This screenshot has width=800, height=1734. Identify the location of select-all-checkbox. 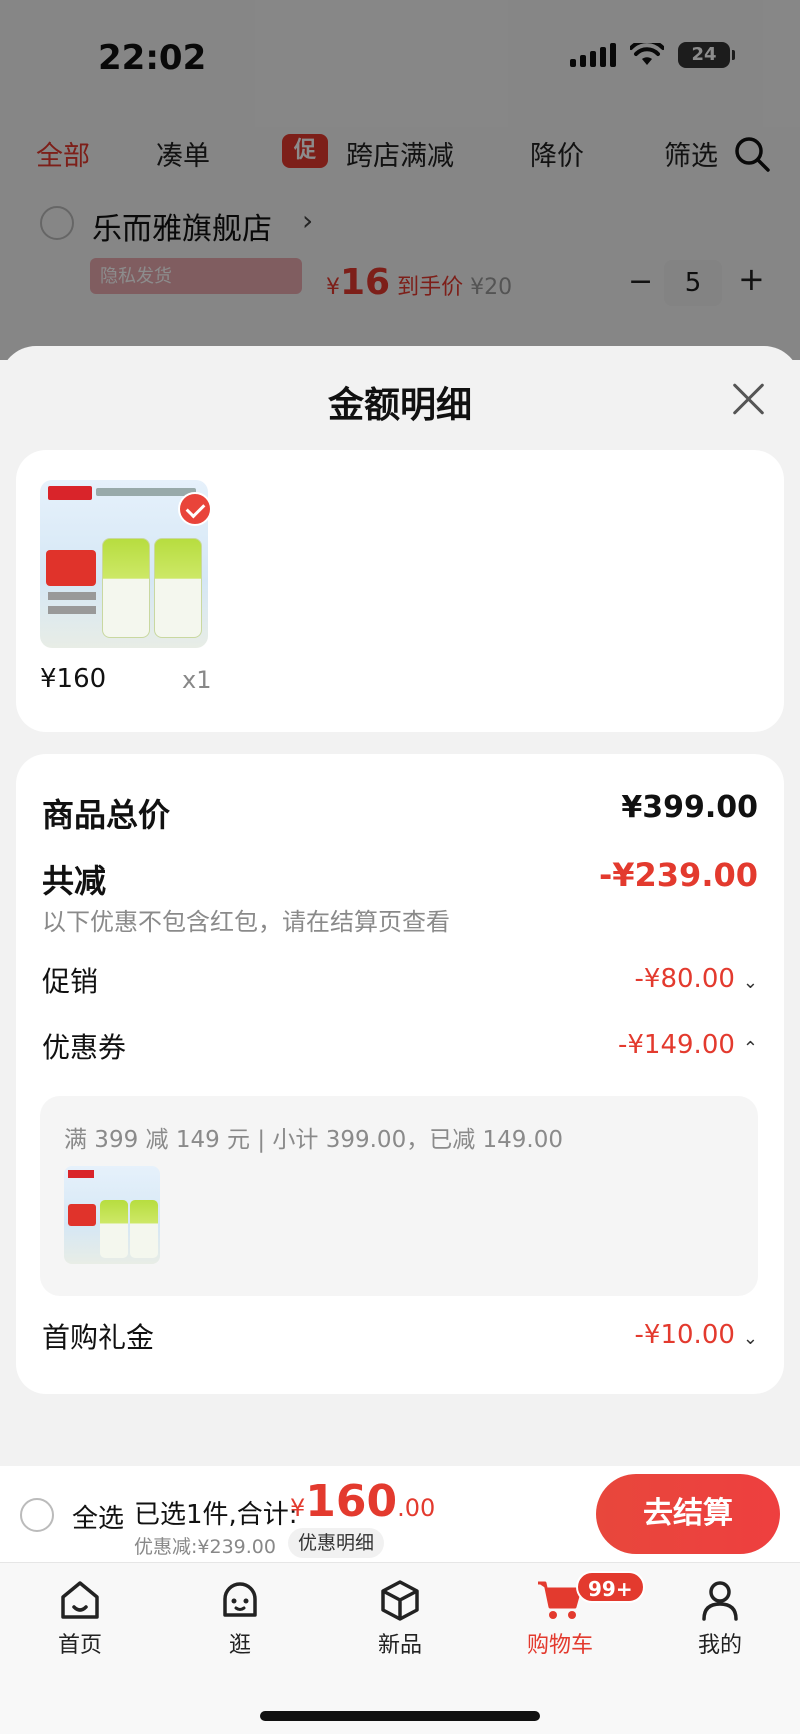
(37, 1515).